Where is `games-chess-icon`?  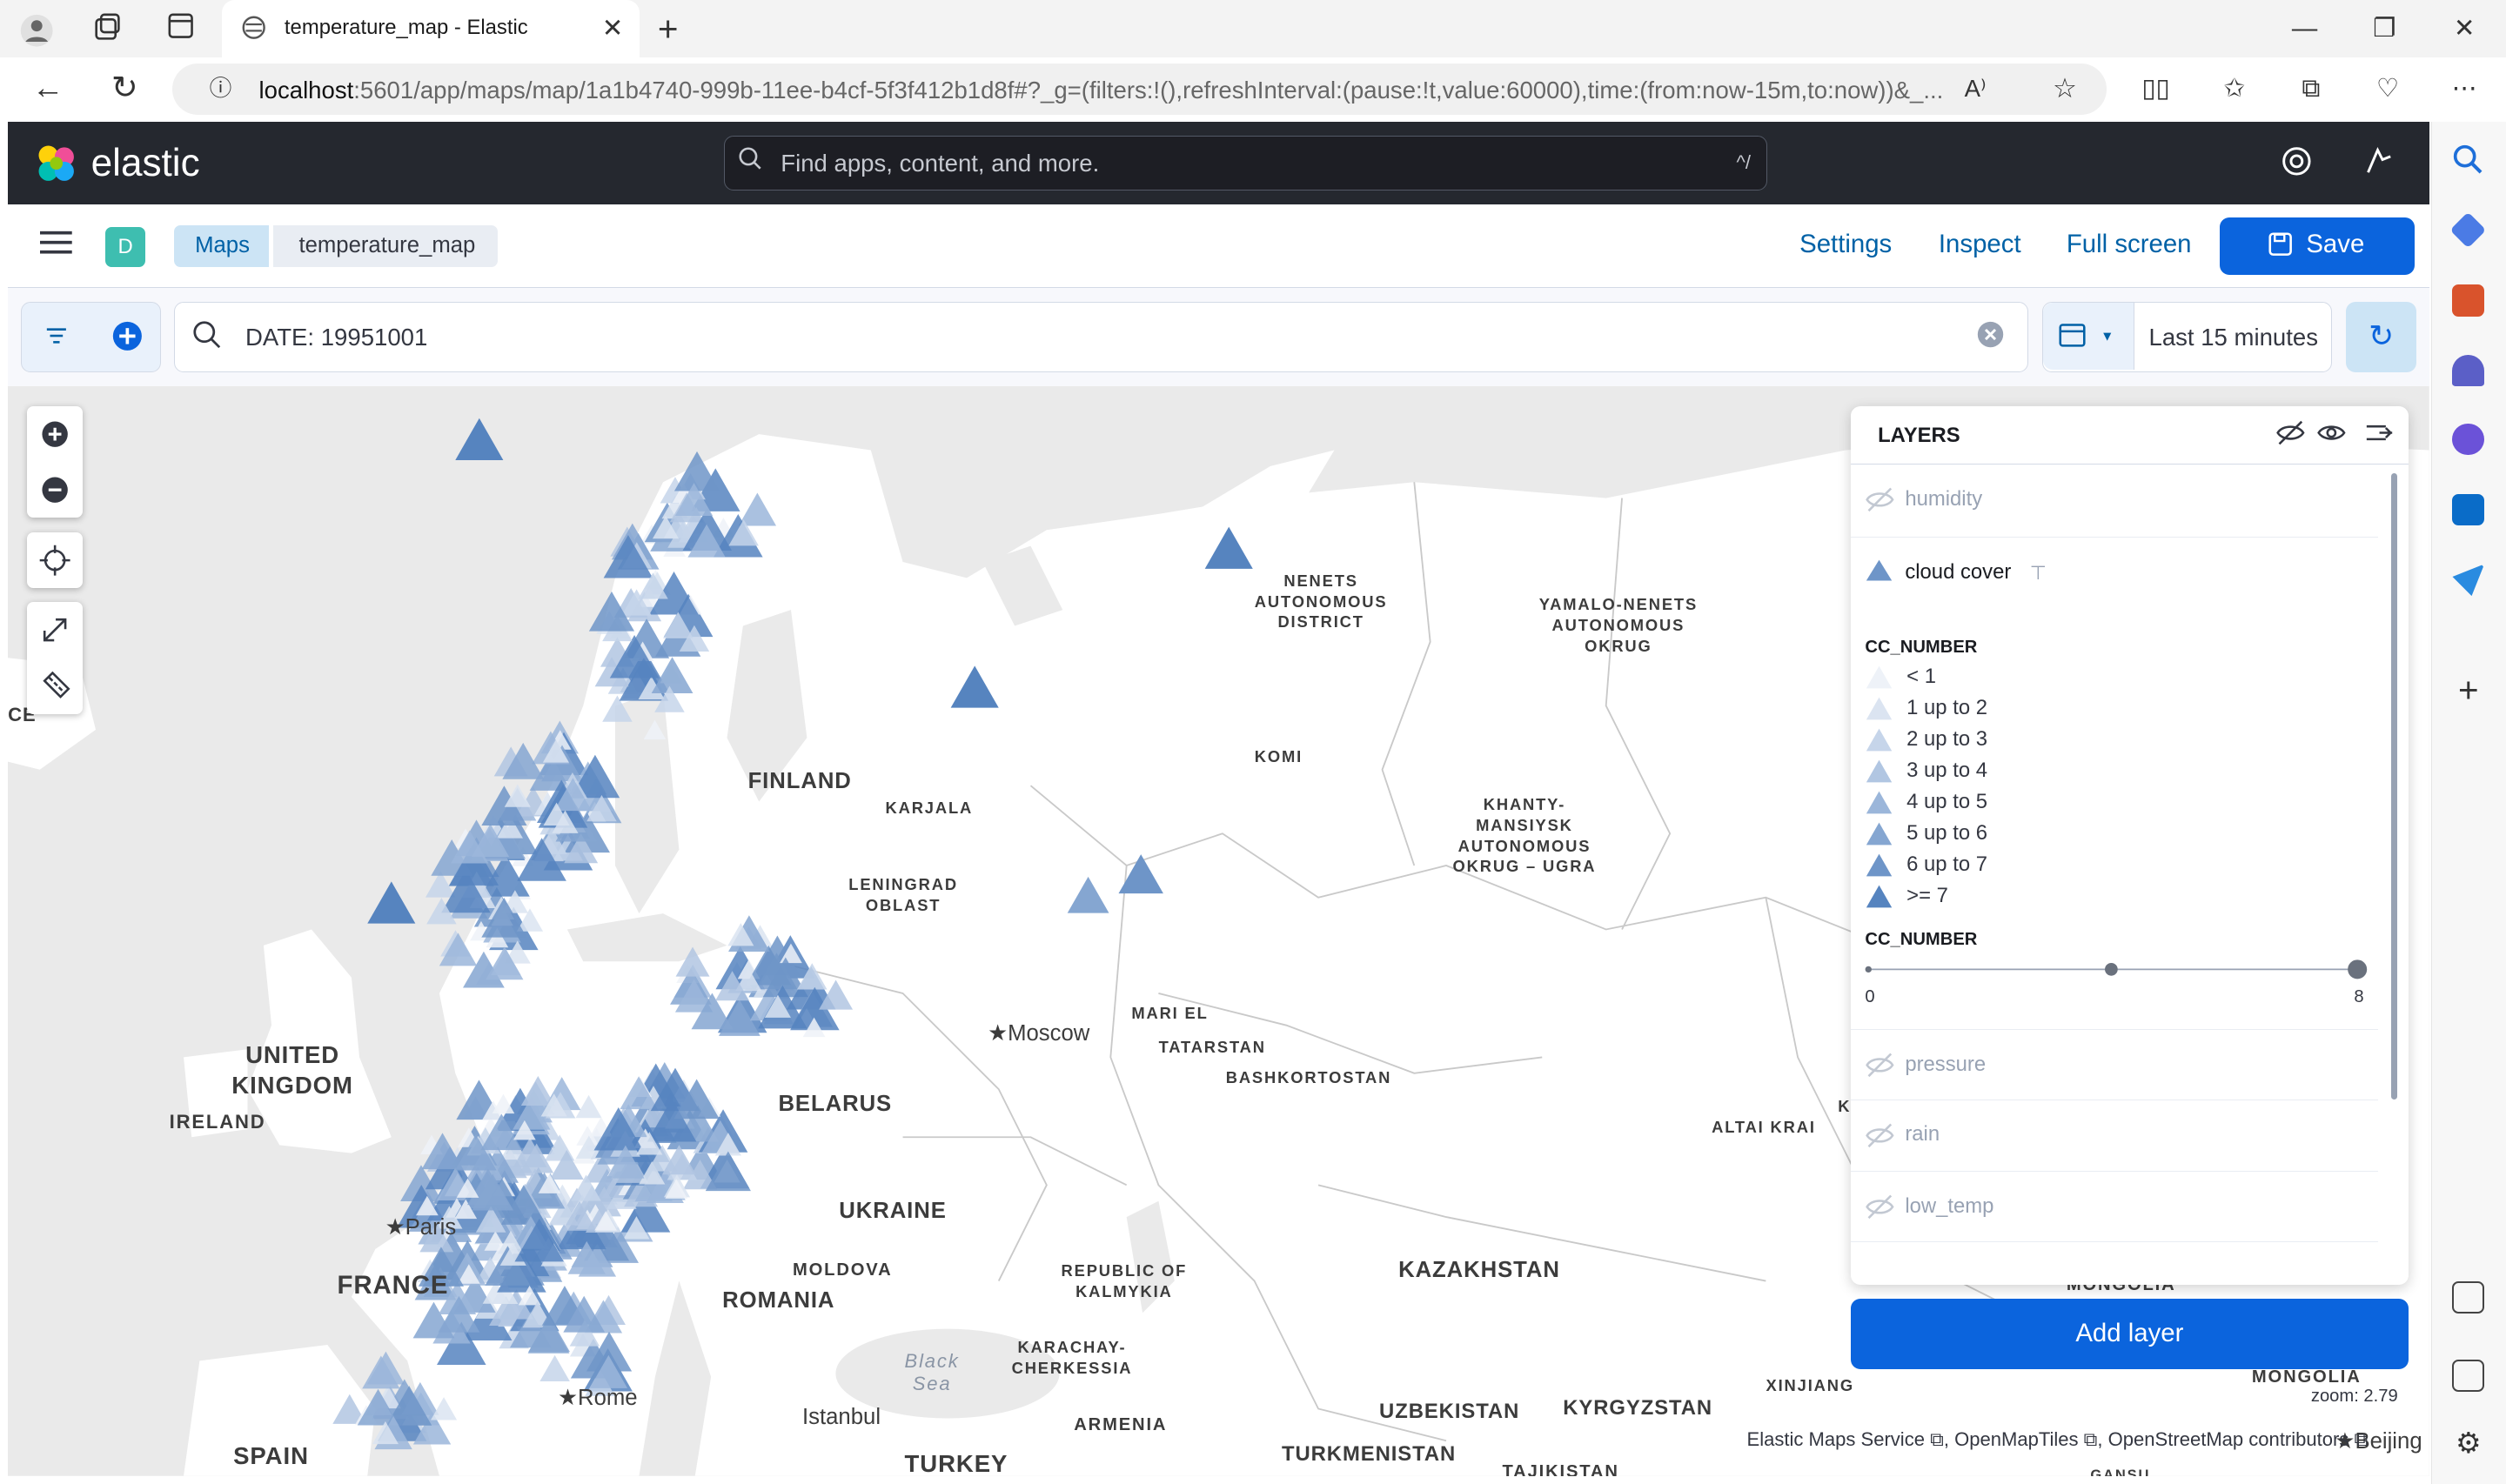
games-chess-icon is located at coordinates (2468, 370).